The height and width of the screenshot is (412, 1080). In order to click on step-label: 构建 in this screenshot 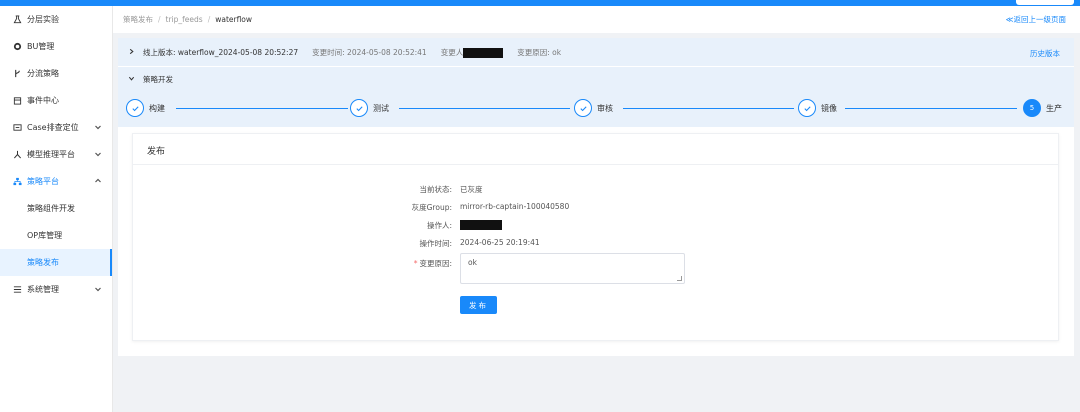, I will do `click(157, 108)`.